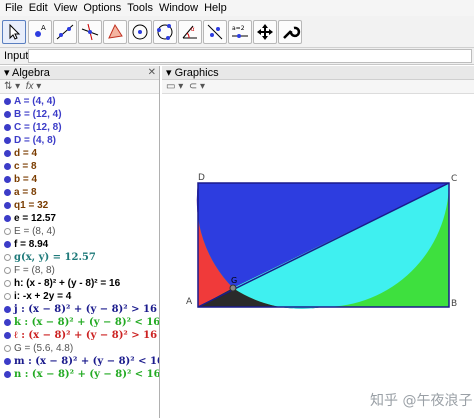  I want to click on algebra-row: m : (x − 8)² + (y − 8)² < 16 ∧, so click(80, 361).